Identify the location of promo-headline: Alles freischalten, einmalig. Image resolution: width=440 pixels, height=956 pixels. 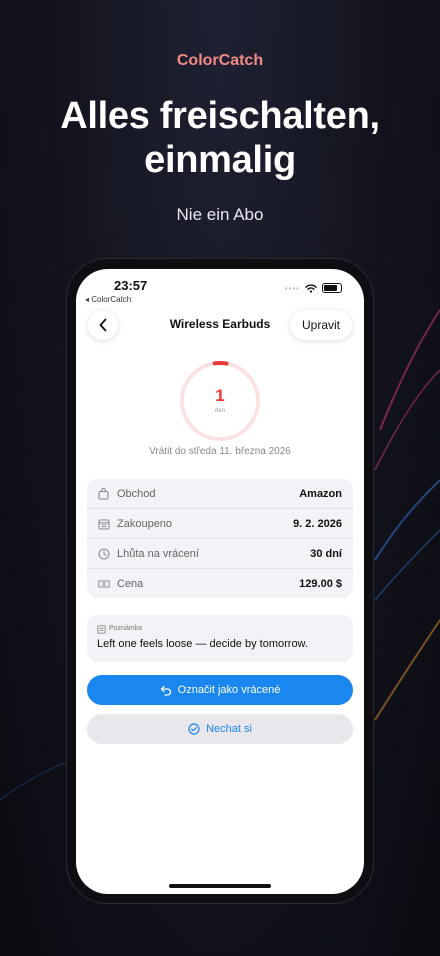
(220, 138).